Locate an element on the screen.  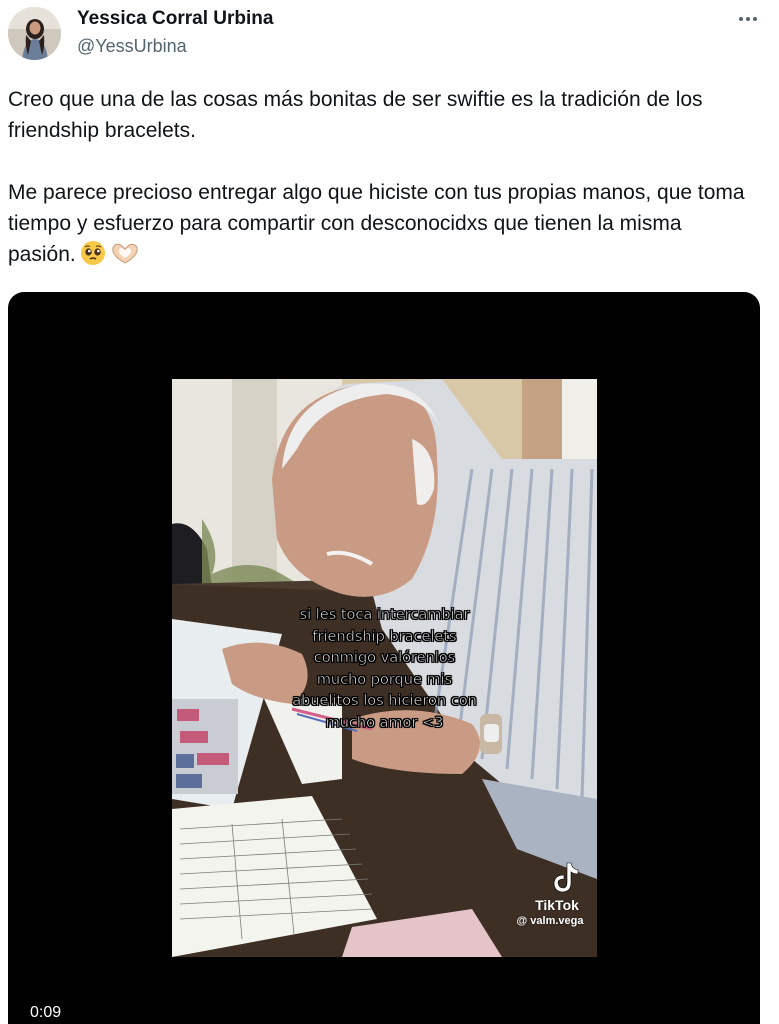
more-horizontal-icon is located at coordinates (748, 19).